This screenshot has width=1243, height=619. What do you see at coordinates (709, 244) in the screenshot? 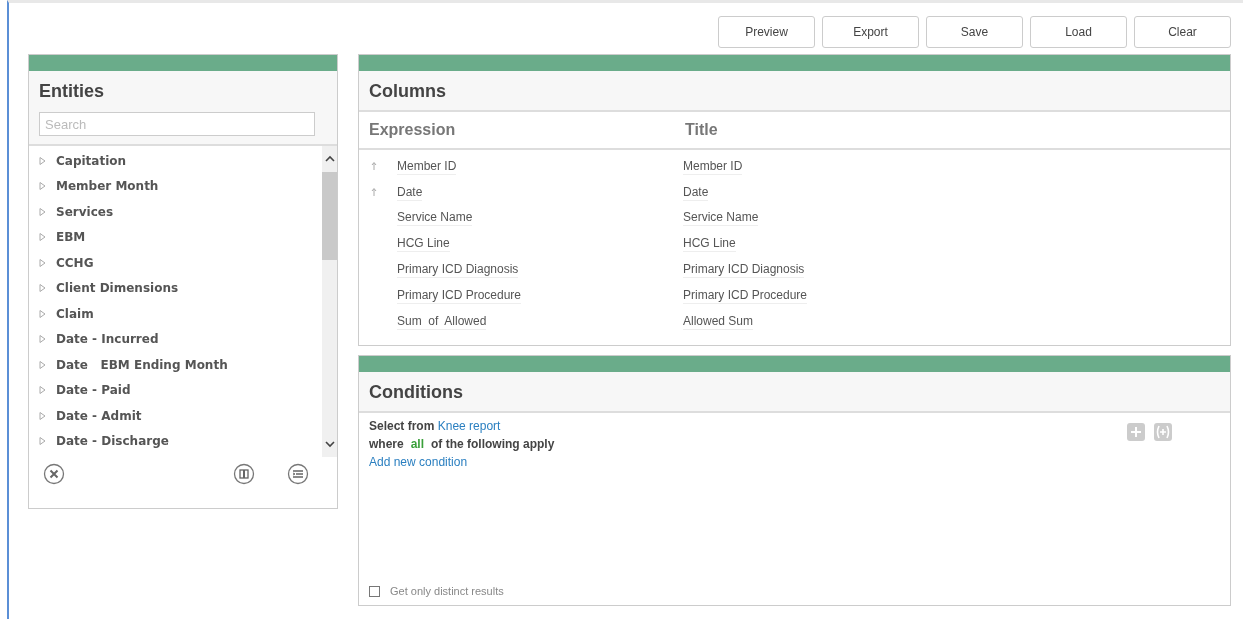
I see `title-cell: HCG Line` at bounding box center [709, 244].